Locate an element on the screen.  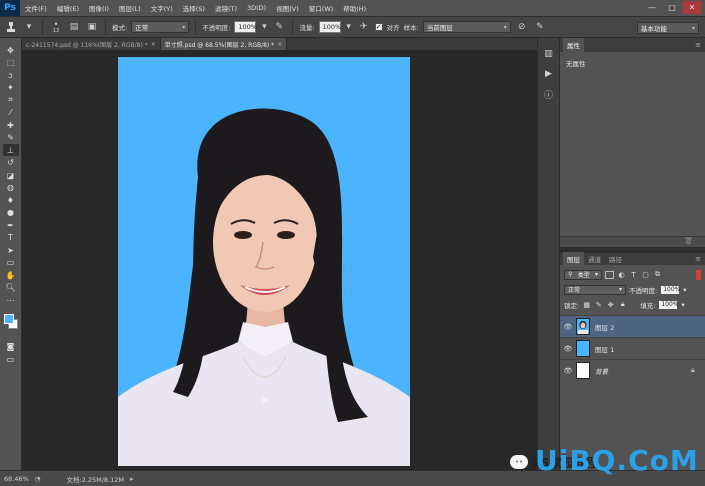
lock-position-icon: ✥ is located at coordinates (610, 304).